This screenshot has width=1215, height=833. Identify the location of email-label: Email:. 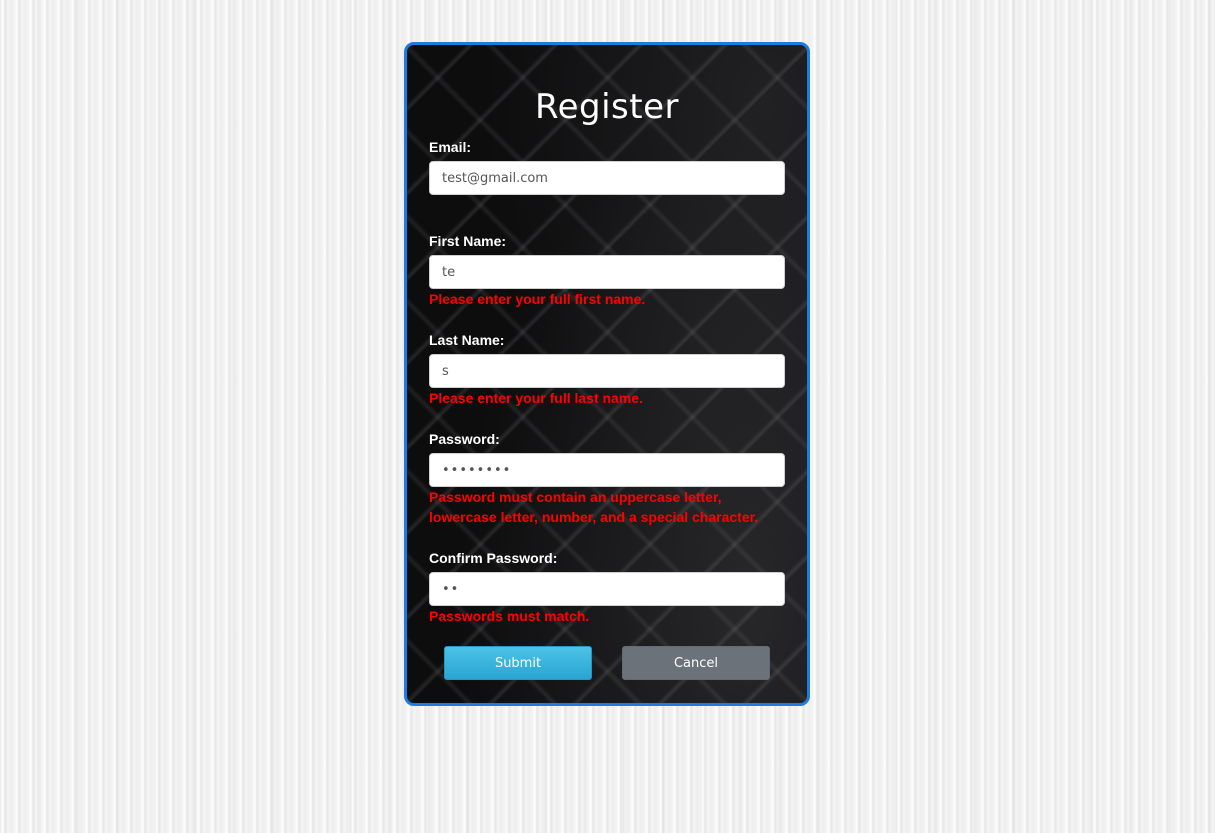
(450, 147).